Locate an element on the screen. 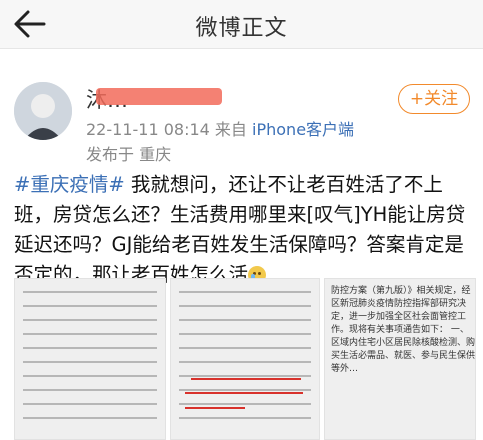  published-location: 发布于 重庆 is located at coordinates (129, 154).